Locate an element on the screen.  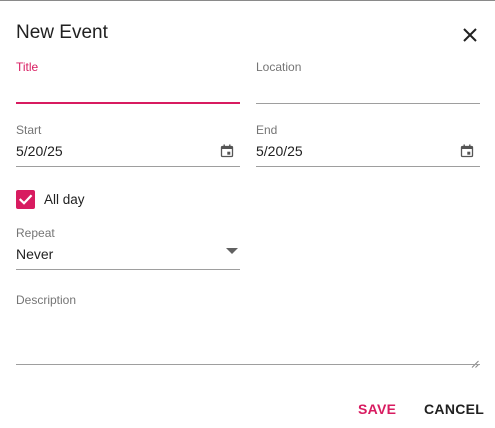
location-underline is located at coordinates (368, 103).